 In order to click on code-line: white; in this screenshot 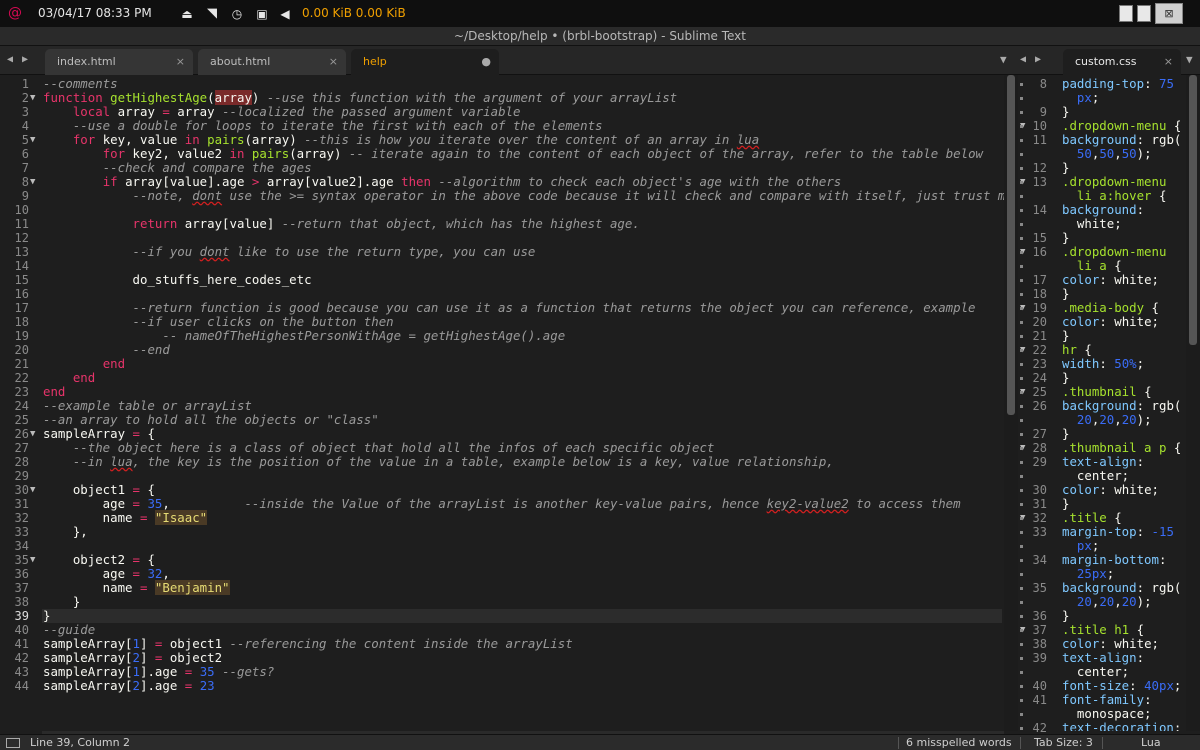, I will do `click(1092, 224)`.